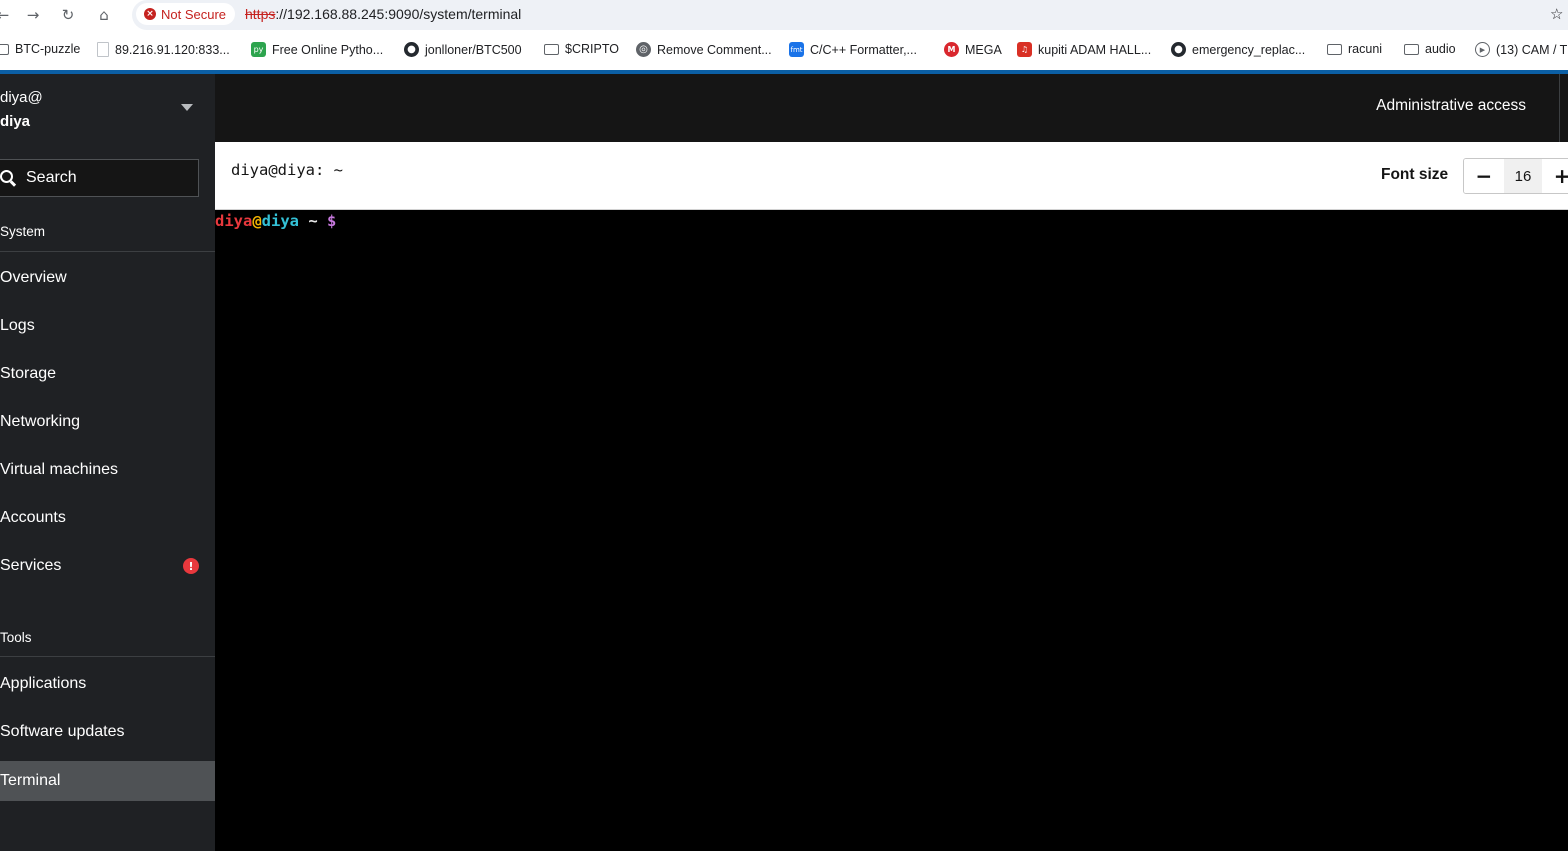  What do you see at coordinates (51, 177) in the screenshot?
I see `search-placeholder: Search` at bounding box center [51, 177].